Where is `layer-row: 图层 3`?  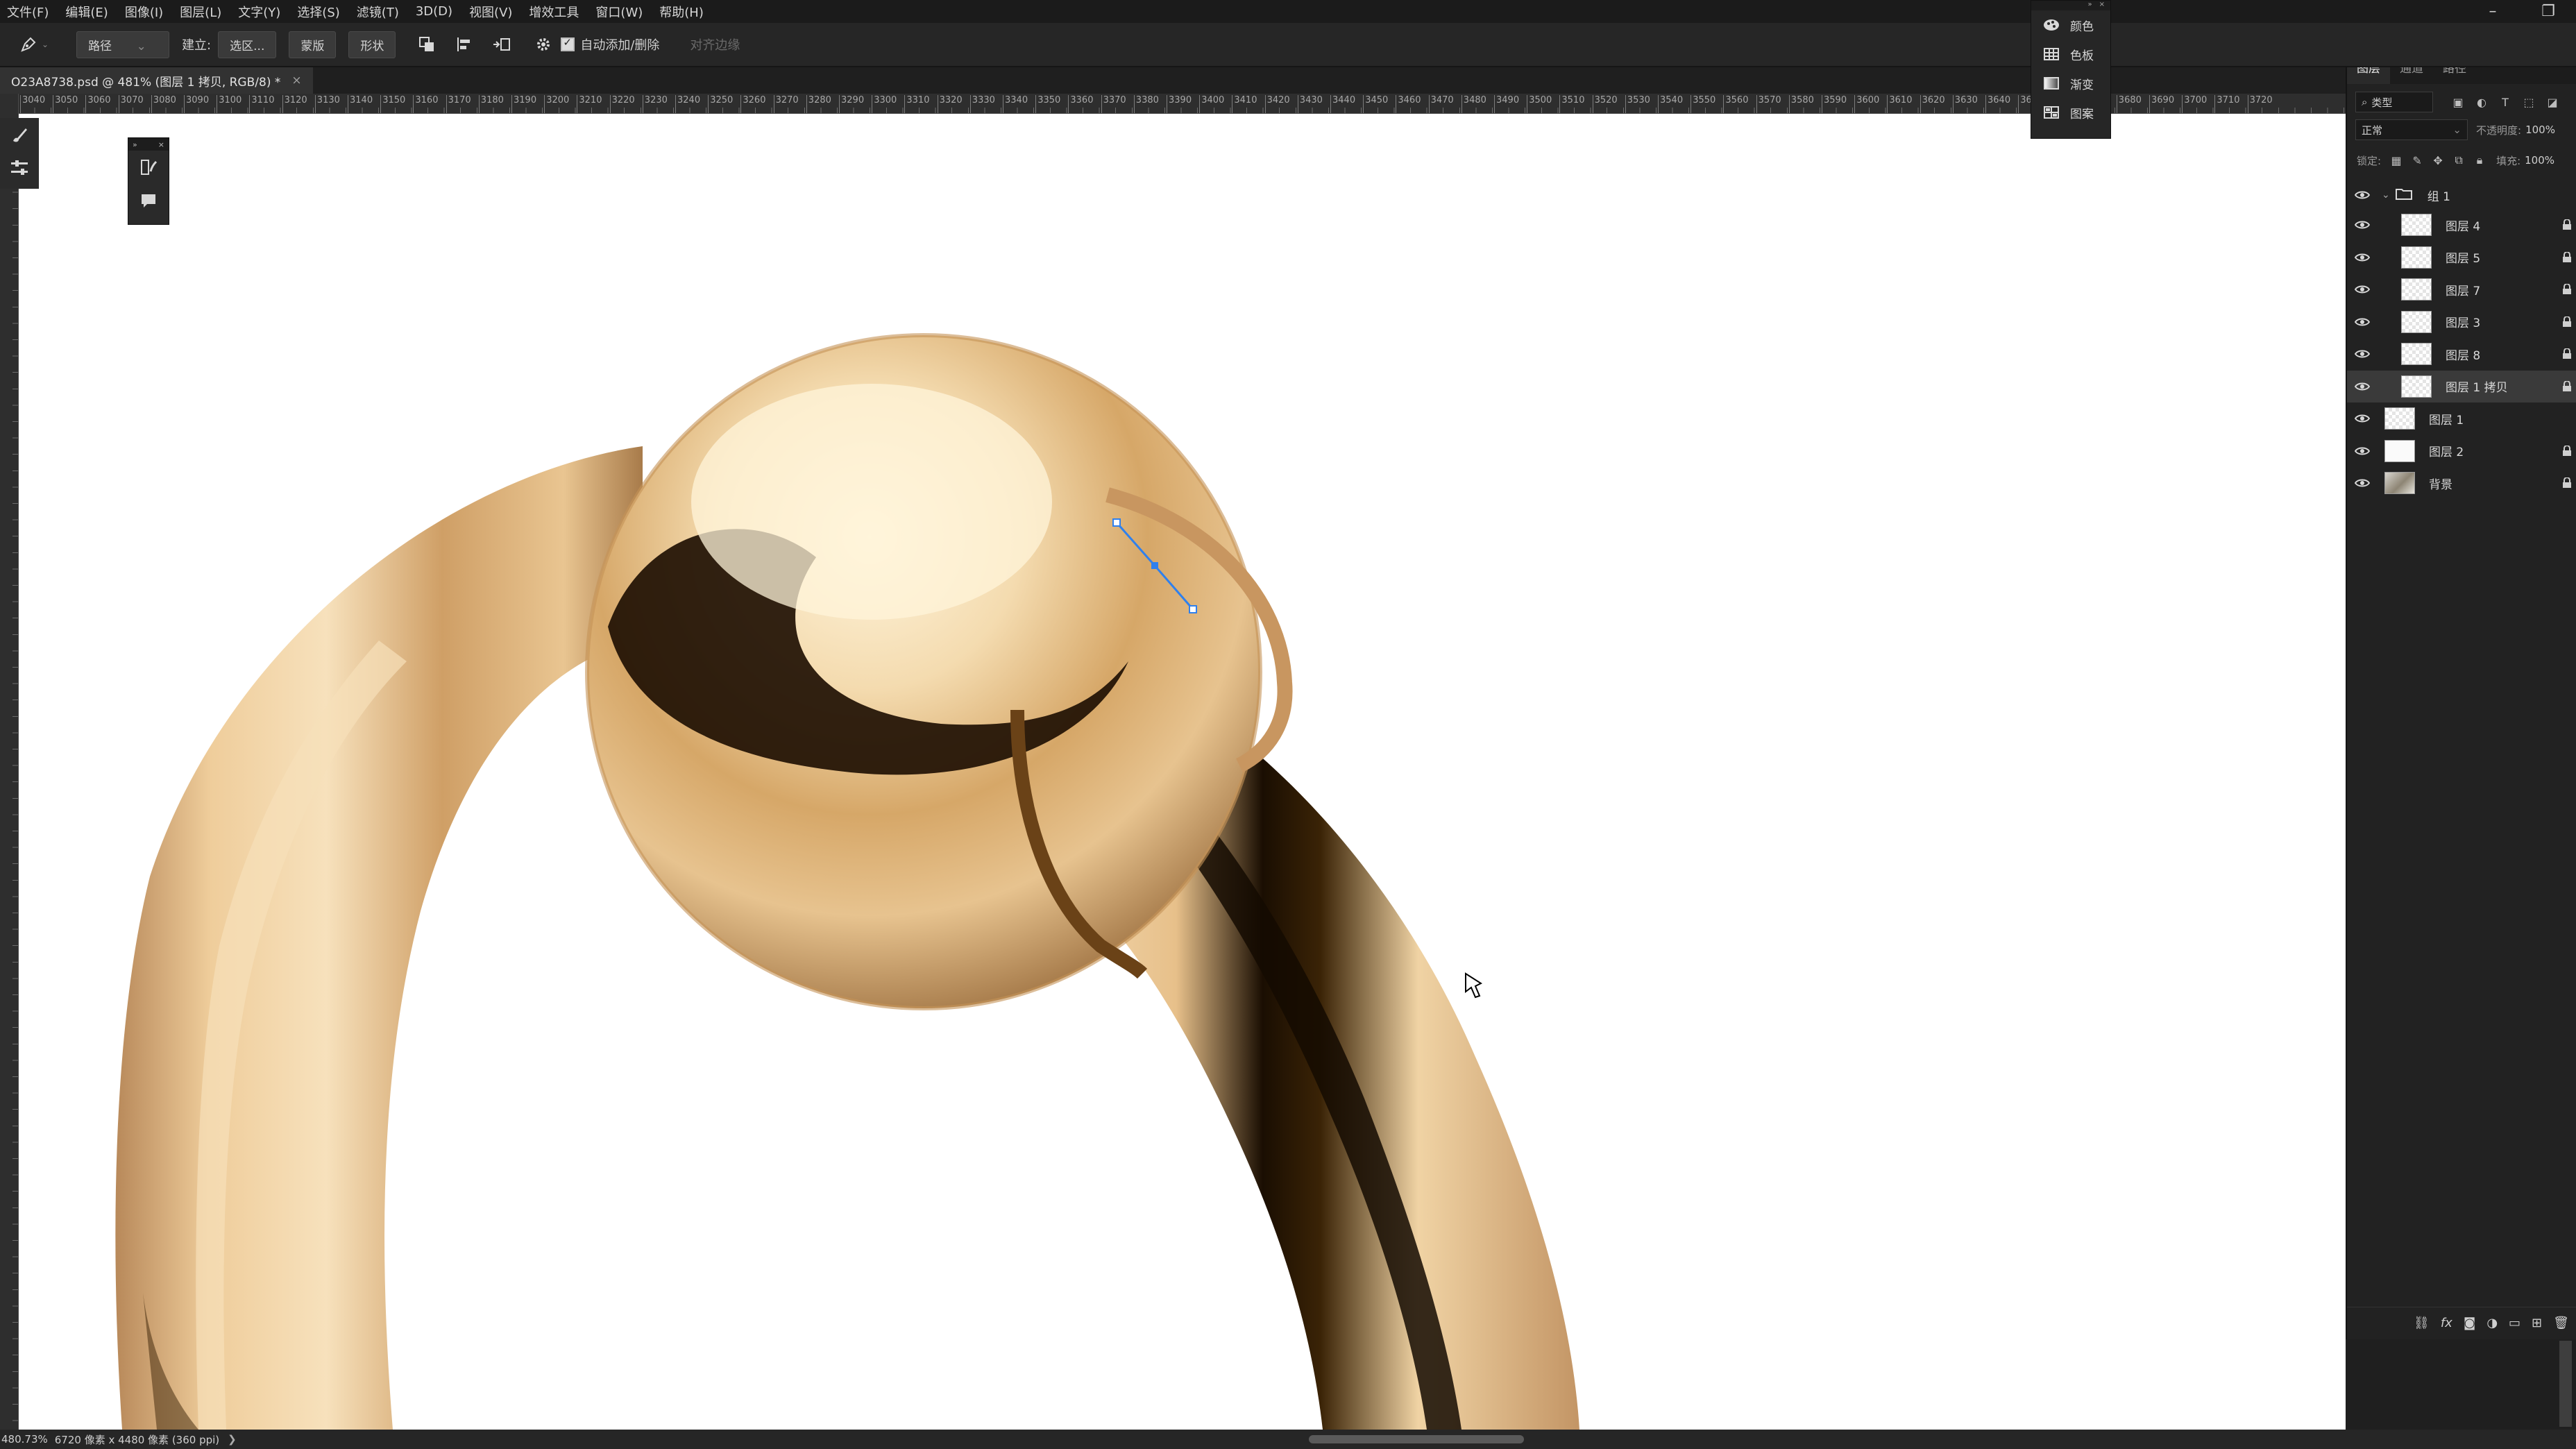
layer-row: 图层 3 is located at coordinates (2461, 322).